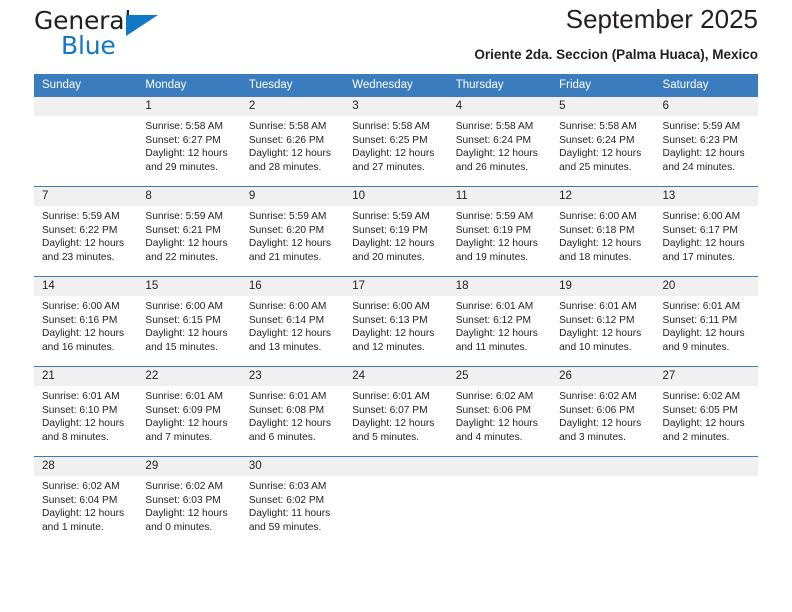 This screenshot has height=612, width=792. What do you see at coordinates (499, 376) in the screenshot?
I see `day-number: 25` at bounding box center [499, 376].